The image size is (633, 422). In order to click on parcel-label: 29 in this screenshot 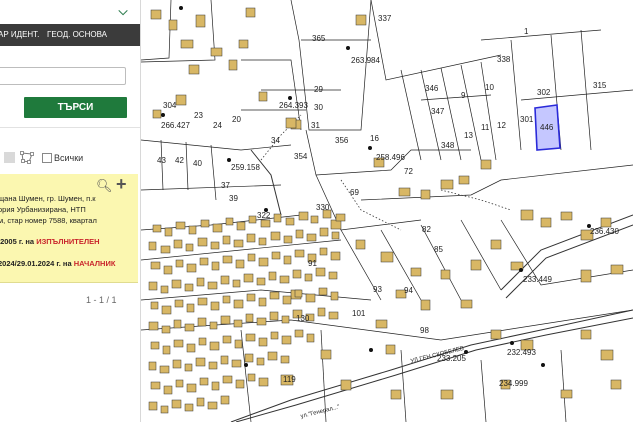, I will do `click(318, 89)`.